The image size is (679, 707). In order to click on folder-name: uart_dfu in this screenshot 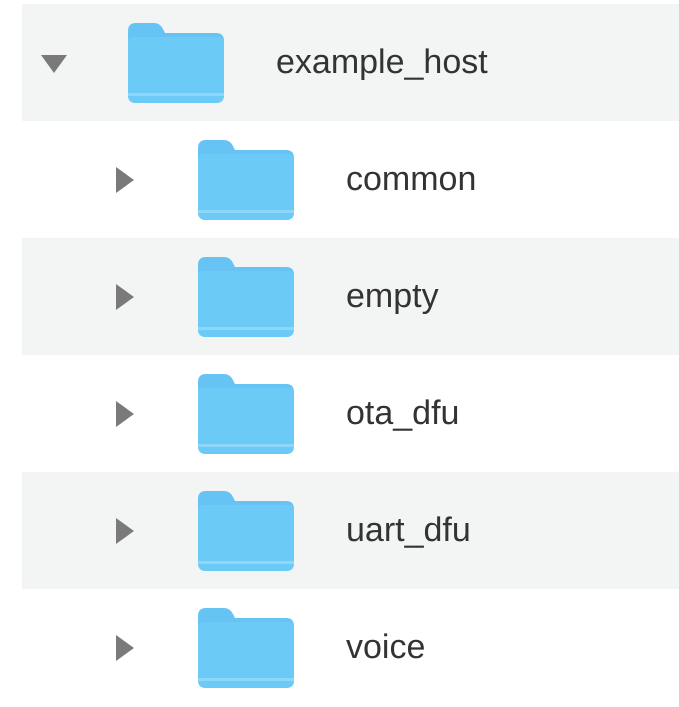, I will do `click(408, 530)`.